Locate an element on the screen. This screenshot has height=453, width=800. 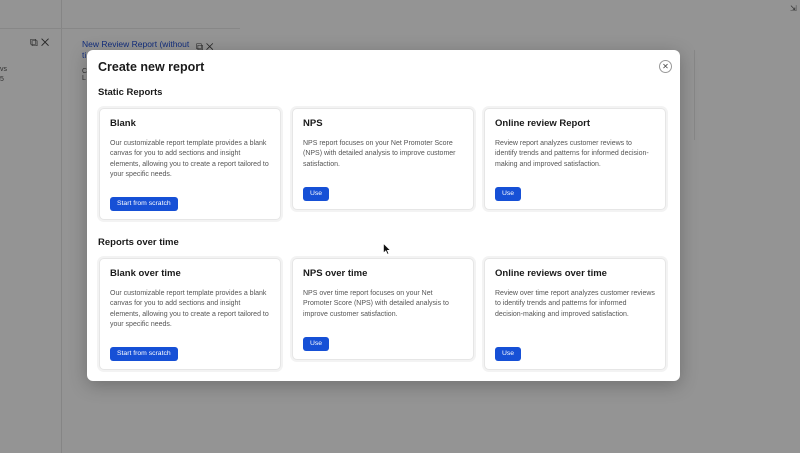
card-title: Blank is located at coordinates (123, 123).